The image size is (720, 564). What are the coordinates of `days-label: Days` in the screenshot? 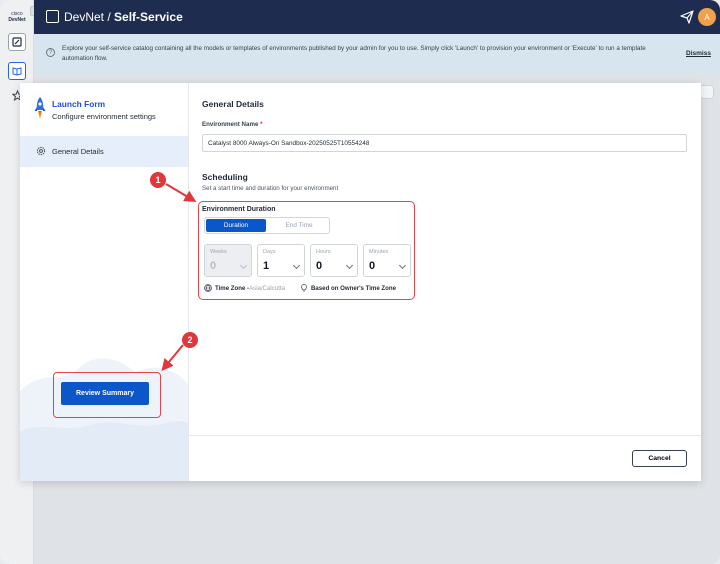 It's located at (269, 252).